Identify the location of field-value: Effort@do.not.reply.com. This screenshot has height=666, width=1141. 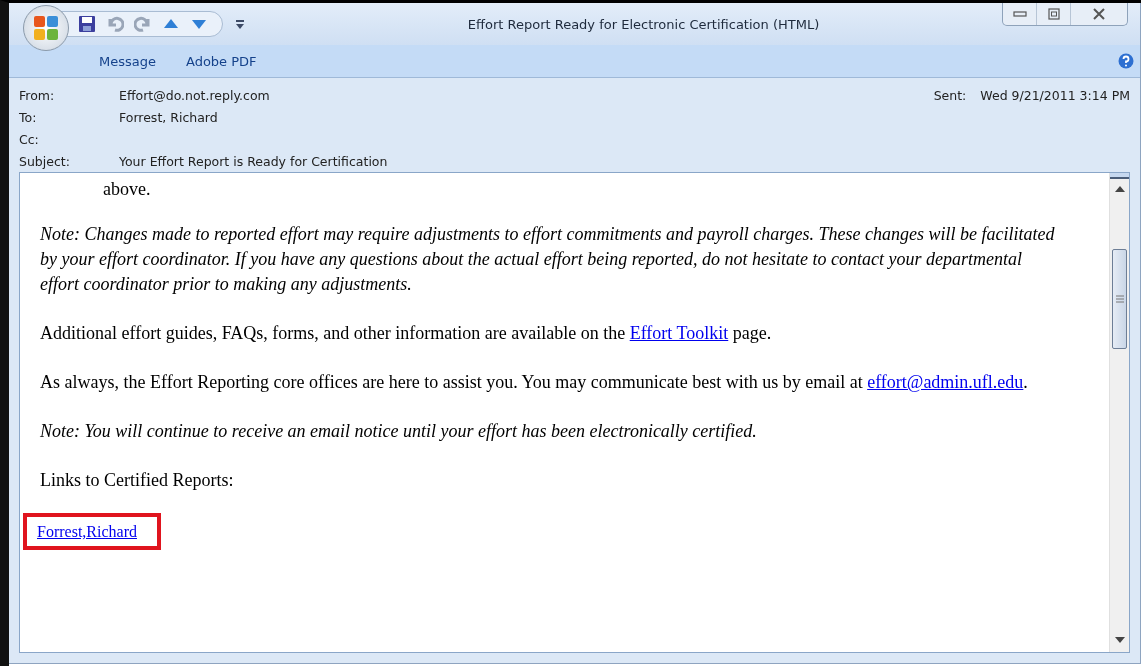
(194, 95).